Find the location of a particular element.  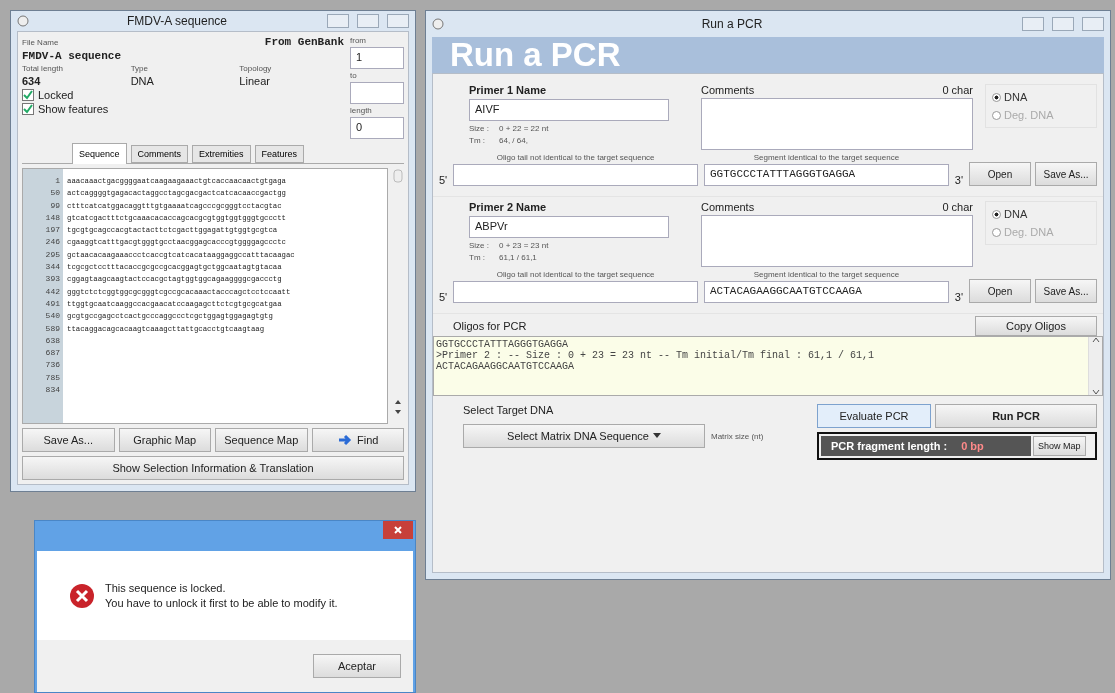

window-title: FMDV-A sequence is located at coordinates (177, 21).